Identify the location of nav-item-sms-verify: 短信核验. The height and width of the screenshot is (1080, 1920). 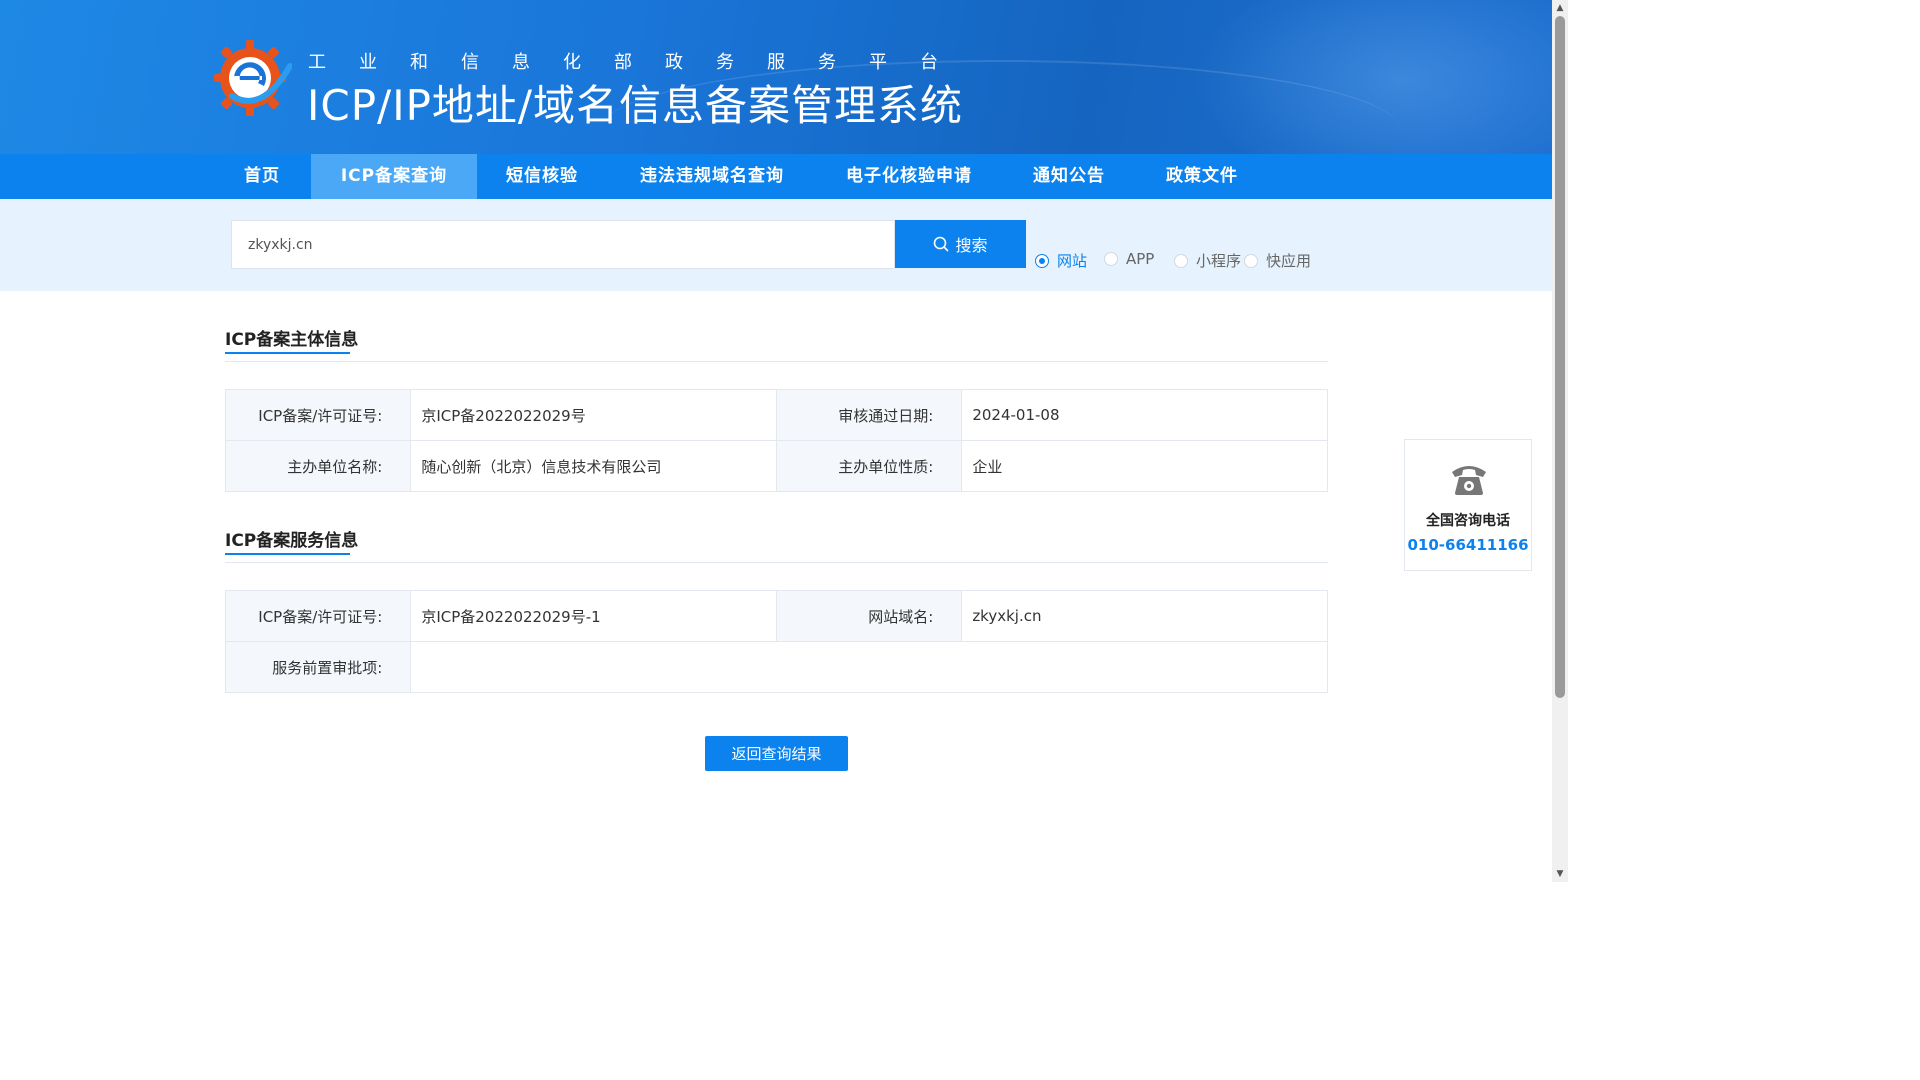
(542, 176).